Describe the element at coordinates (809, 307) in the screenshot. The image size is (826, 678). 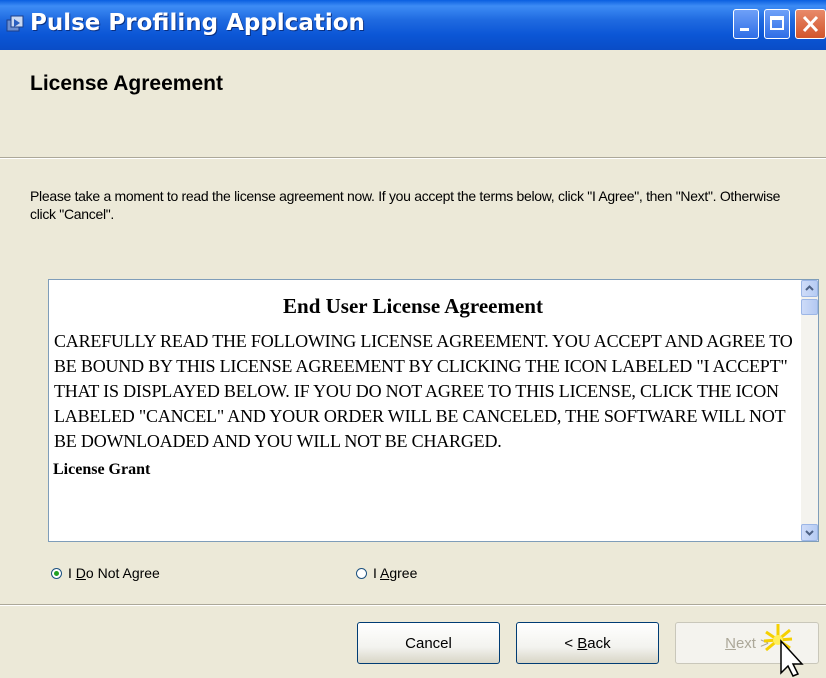
I see `scroll-thumb` at that location.